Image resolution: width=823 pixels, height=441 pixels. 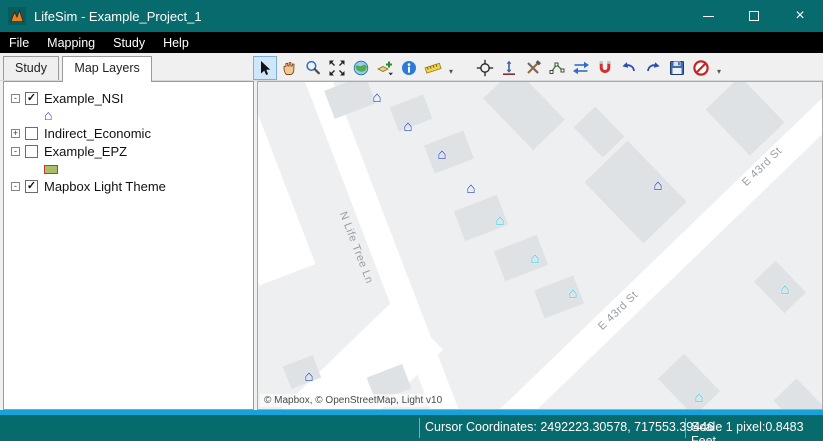 I want to click on menu-help: Help, so click(x=176, y=43).